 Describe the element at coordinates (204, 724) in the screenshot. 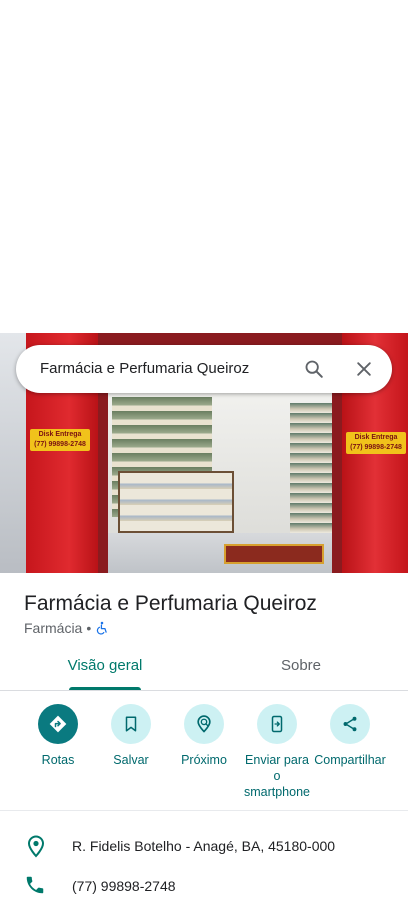

I see `nearby-icon` at that location.